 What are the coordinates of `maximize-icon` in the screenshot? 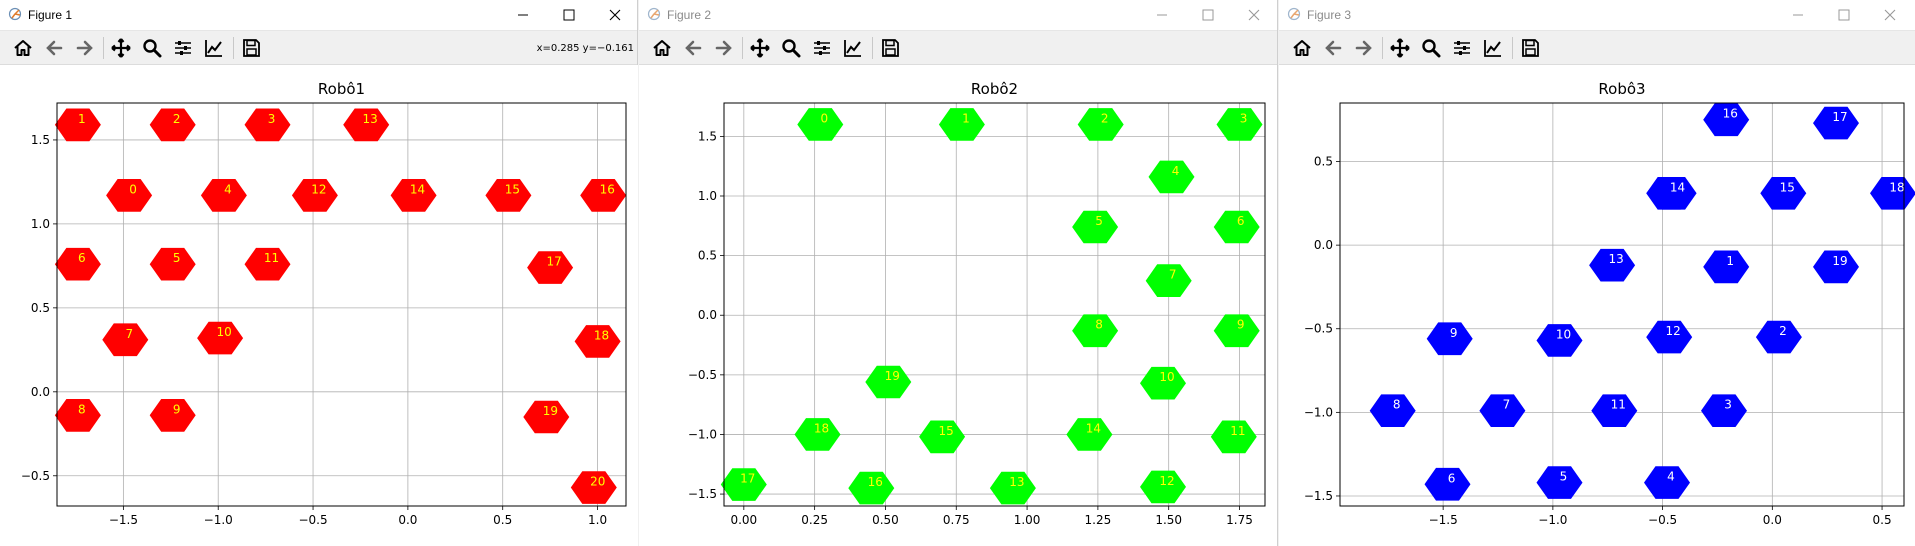 It's located at (1844, 15).